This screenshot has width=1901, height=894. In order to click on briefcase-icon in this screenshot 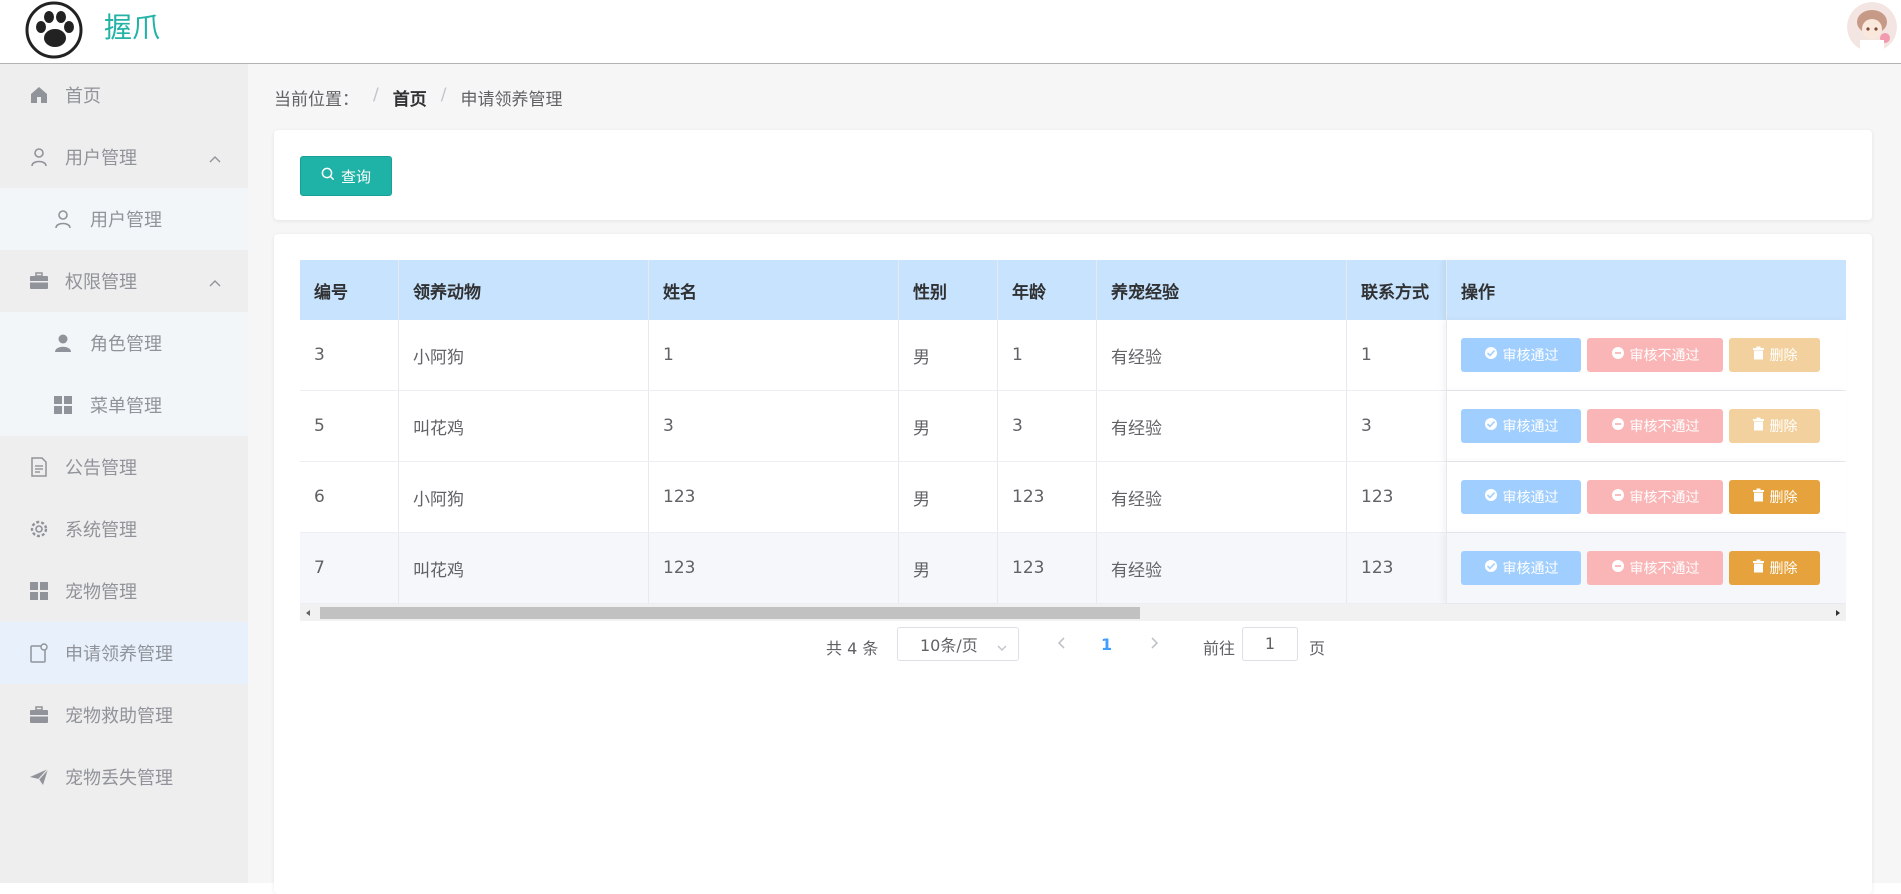, I will do `click(39, 281)`.